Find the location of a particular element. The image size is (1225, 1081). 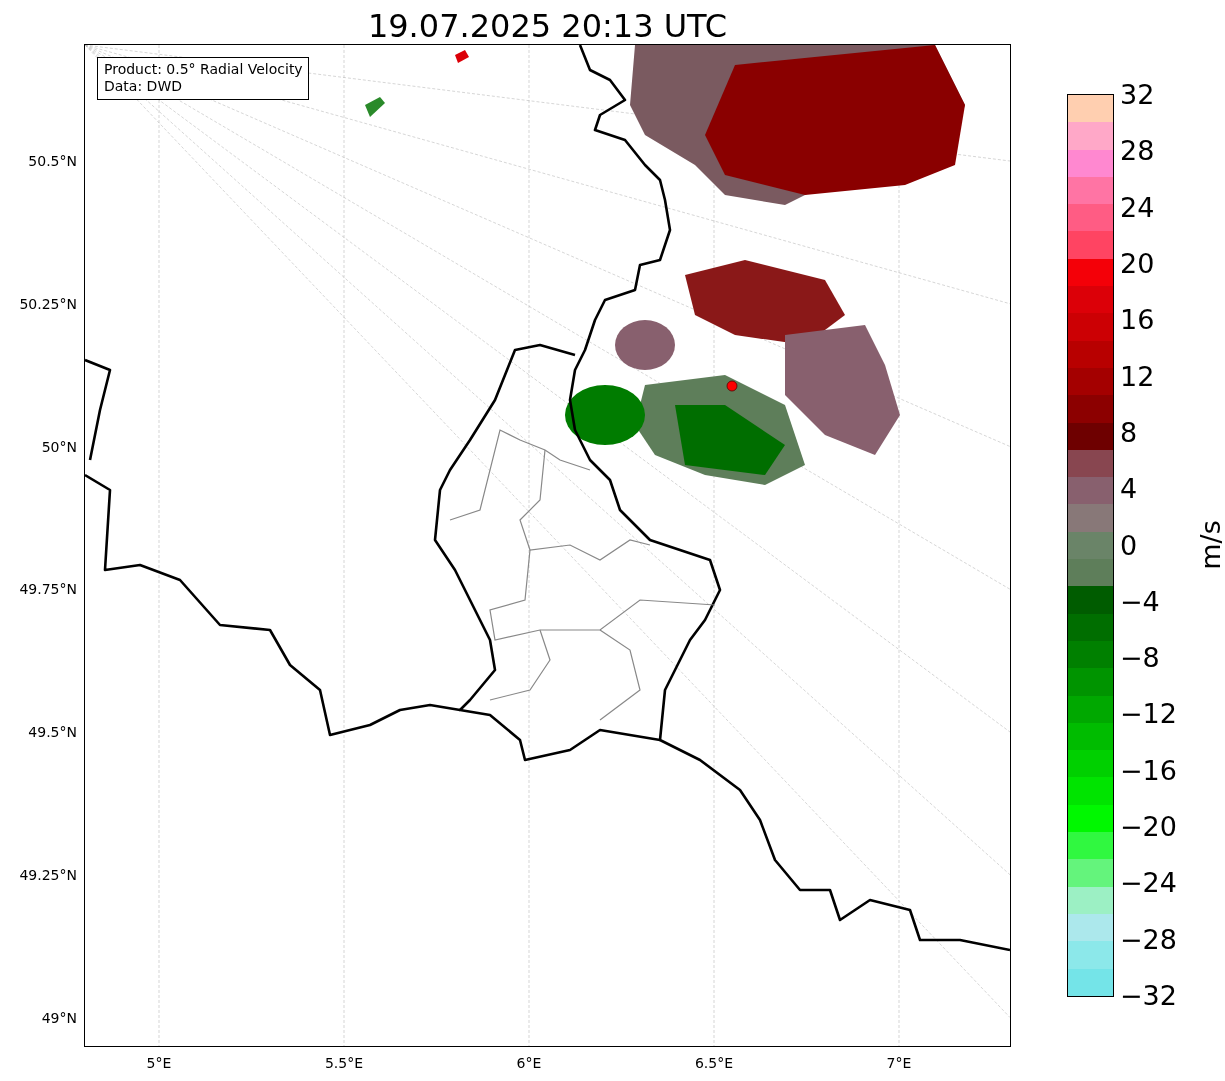

colorbar-tick-label: 28 is located at coordinates (1137, 151).